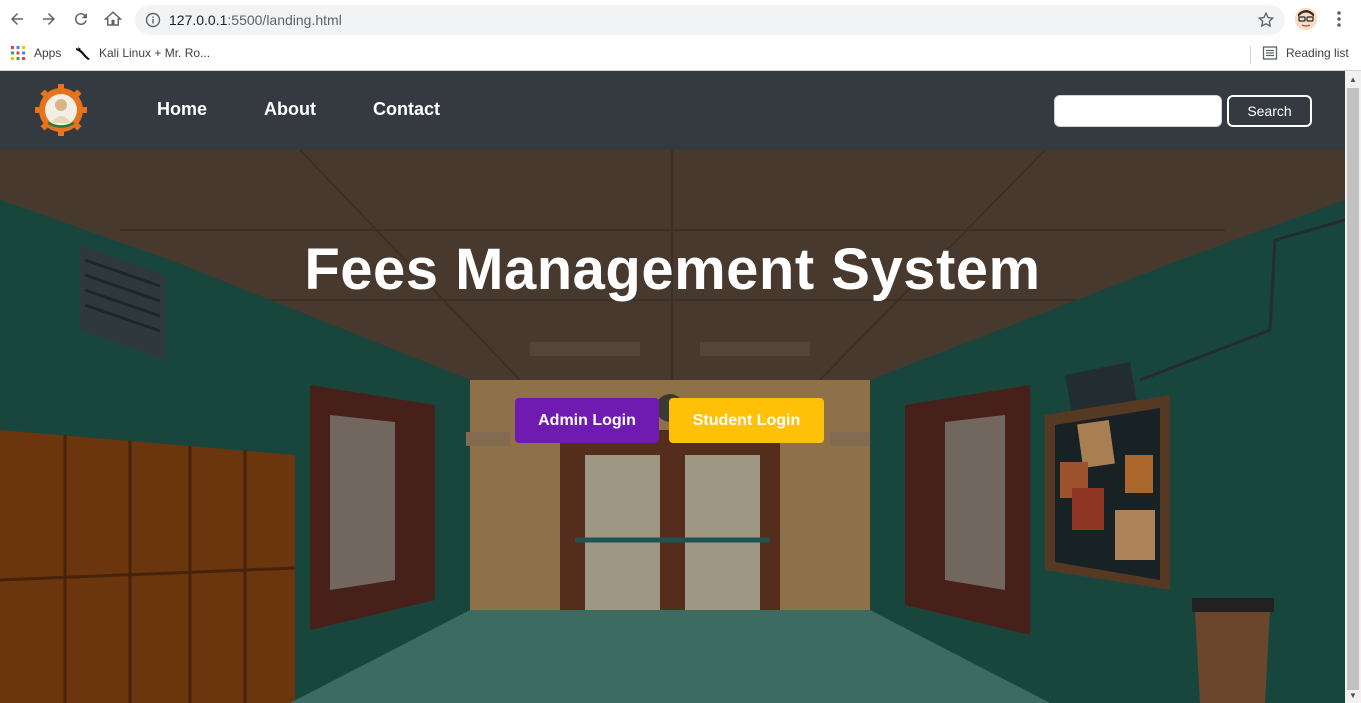 The image size is (1361, 703). Describe the element at coordinates (153, 20) in the screenshot. I see `site-info-icon` at that location.